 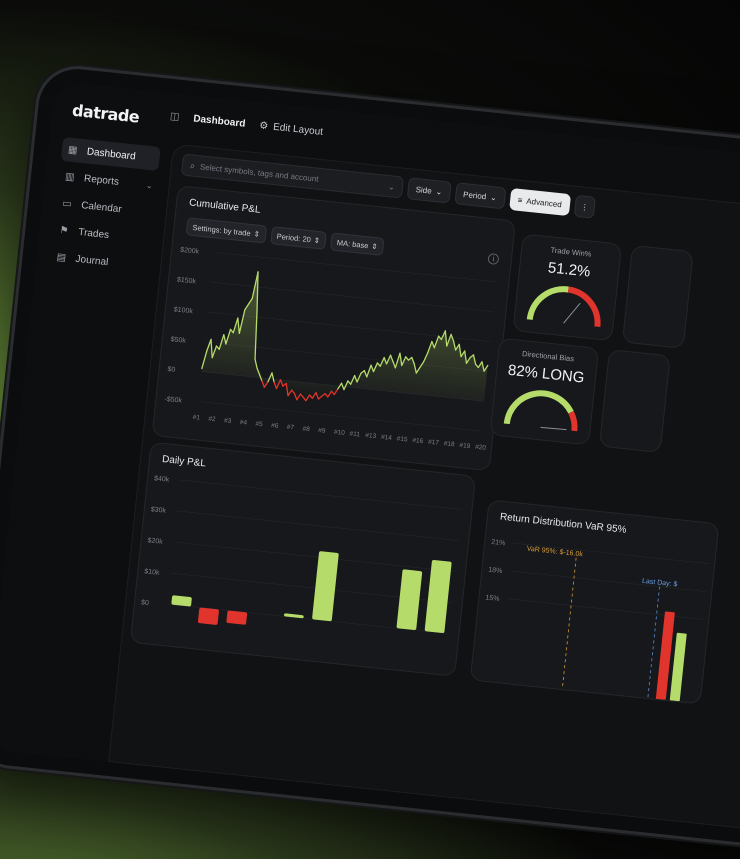 What do you see at coordinates (106, 113) in the screenshot?
I see `app-logo: datrade` at bounding box center [106, 113].